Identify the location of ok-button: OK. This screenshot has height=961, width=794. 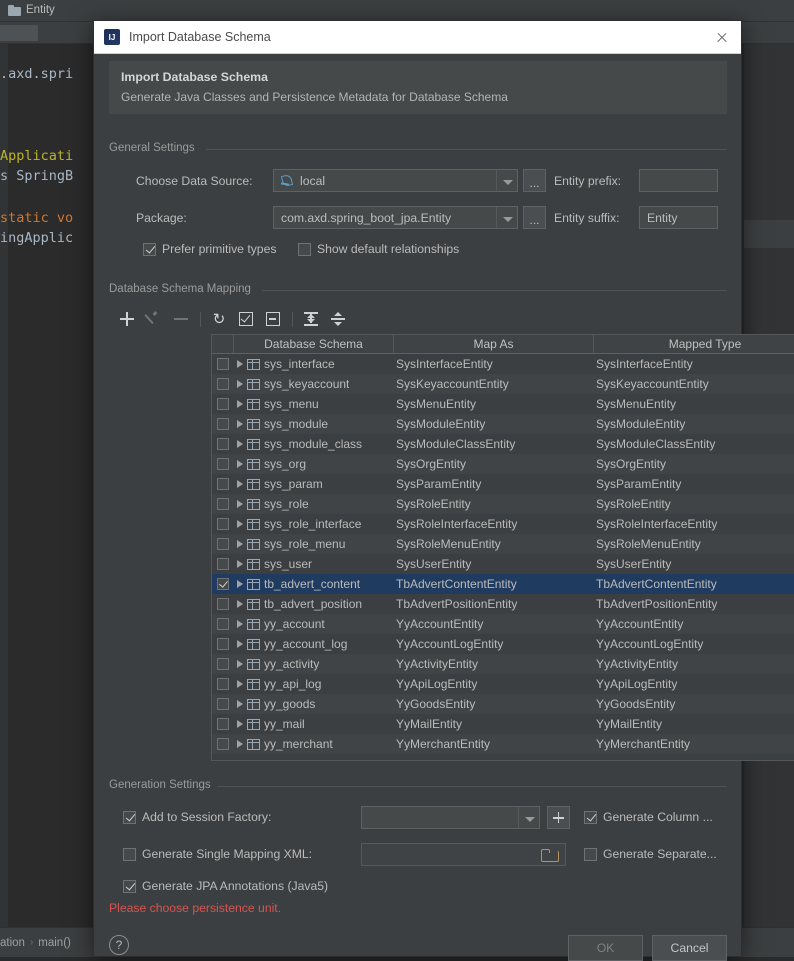
(605, 948).